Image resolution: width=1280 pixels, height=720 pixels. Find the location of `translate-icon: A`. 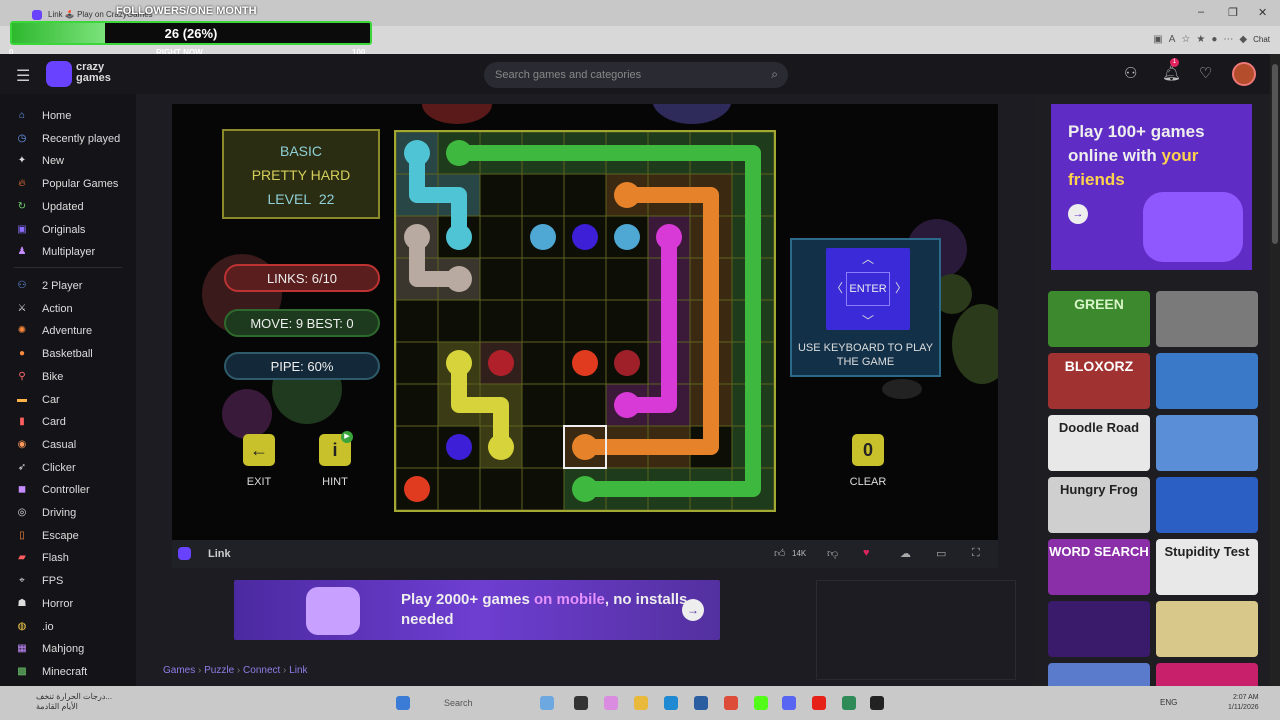

translate-icon: A is located at coordinates (1175, 39).